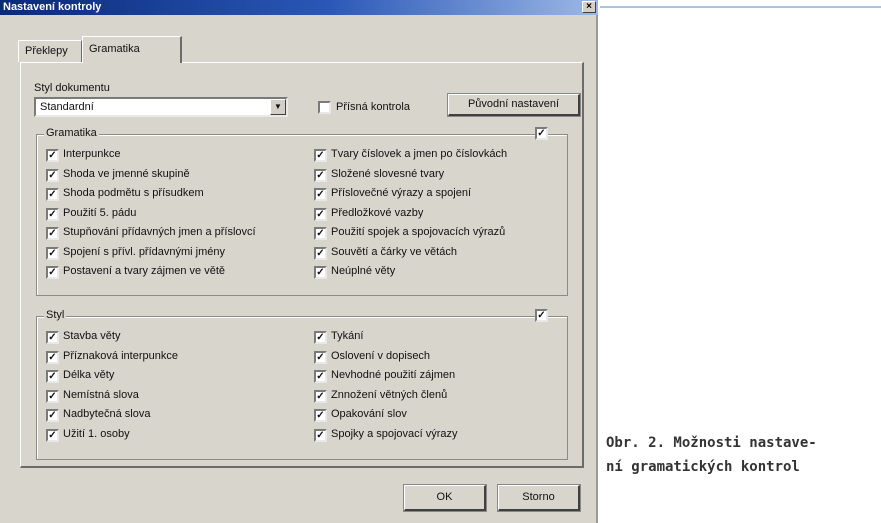  I want to click on tab-gramatika: Gramatika, so click(132, 49).